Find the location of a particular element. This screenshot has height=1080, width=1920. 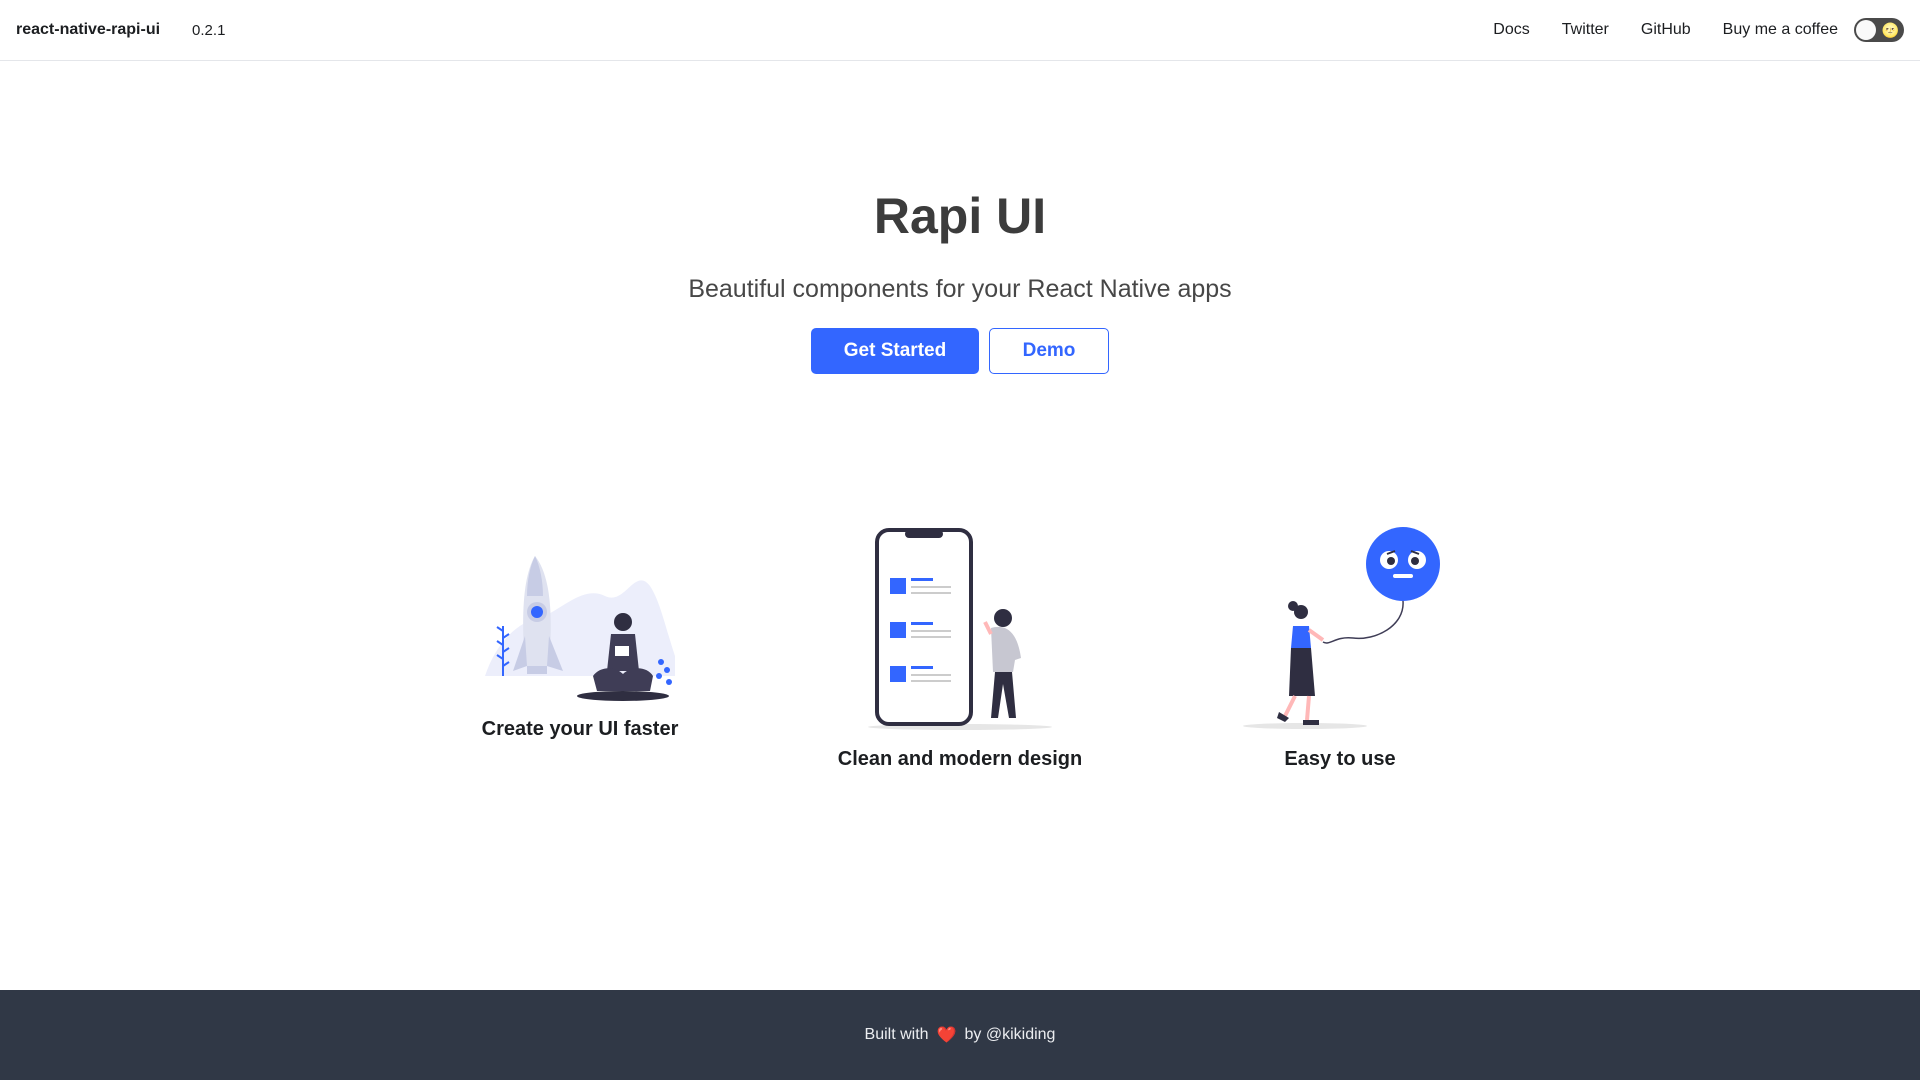

feature-clean-design: Clean and modern design is located at coordinates (960, 648).